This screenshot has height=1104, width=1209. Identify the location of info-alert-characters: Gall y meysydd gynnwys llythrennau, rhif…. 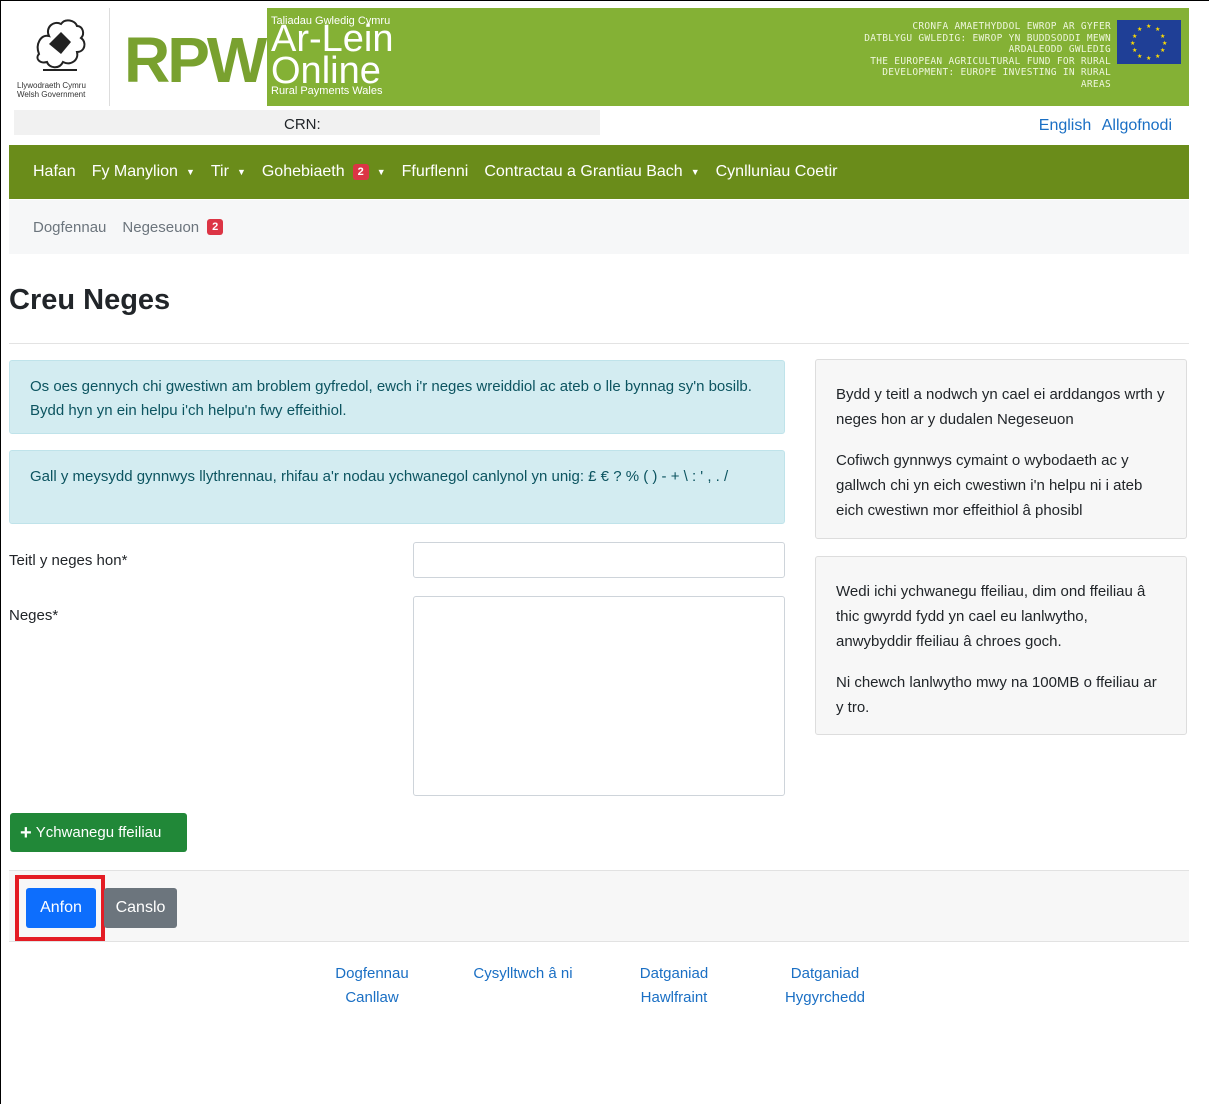
(397, 487).